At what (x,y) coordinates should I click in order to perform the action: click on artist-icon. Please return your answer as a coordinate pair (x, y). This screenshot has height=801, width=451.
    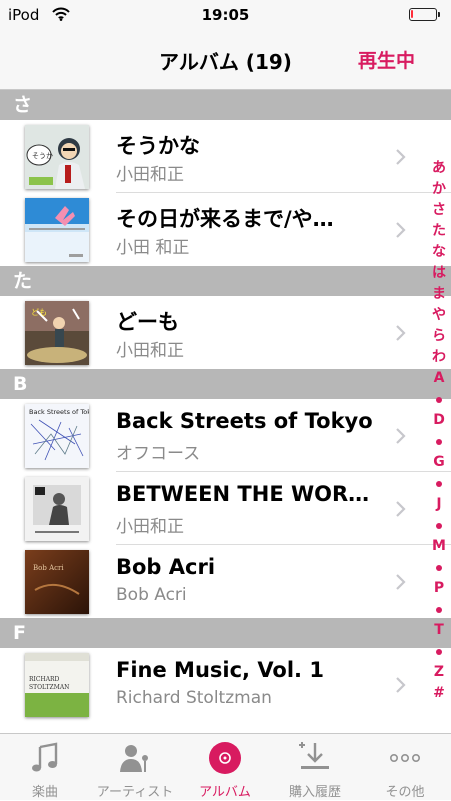
    Looking at the image, I should click on (134, 758).